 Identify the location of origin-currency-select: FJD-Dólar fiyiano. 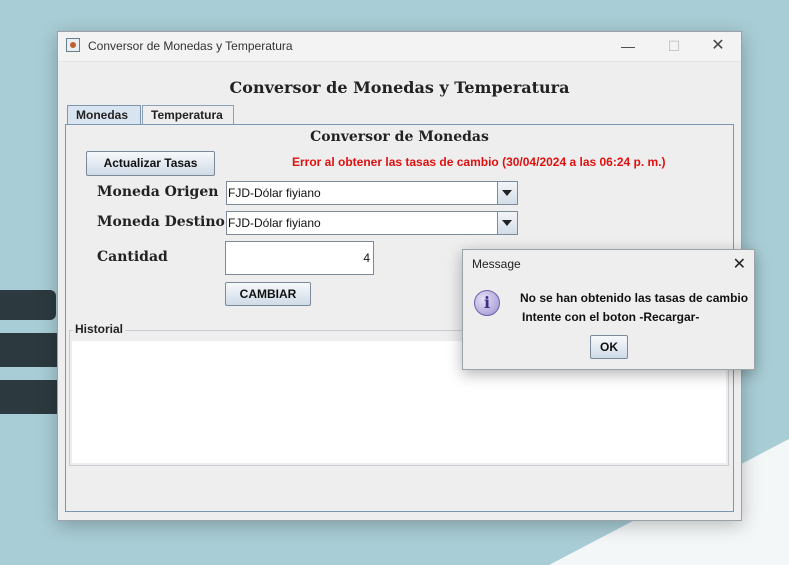
(372, 193).